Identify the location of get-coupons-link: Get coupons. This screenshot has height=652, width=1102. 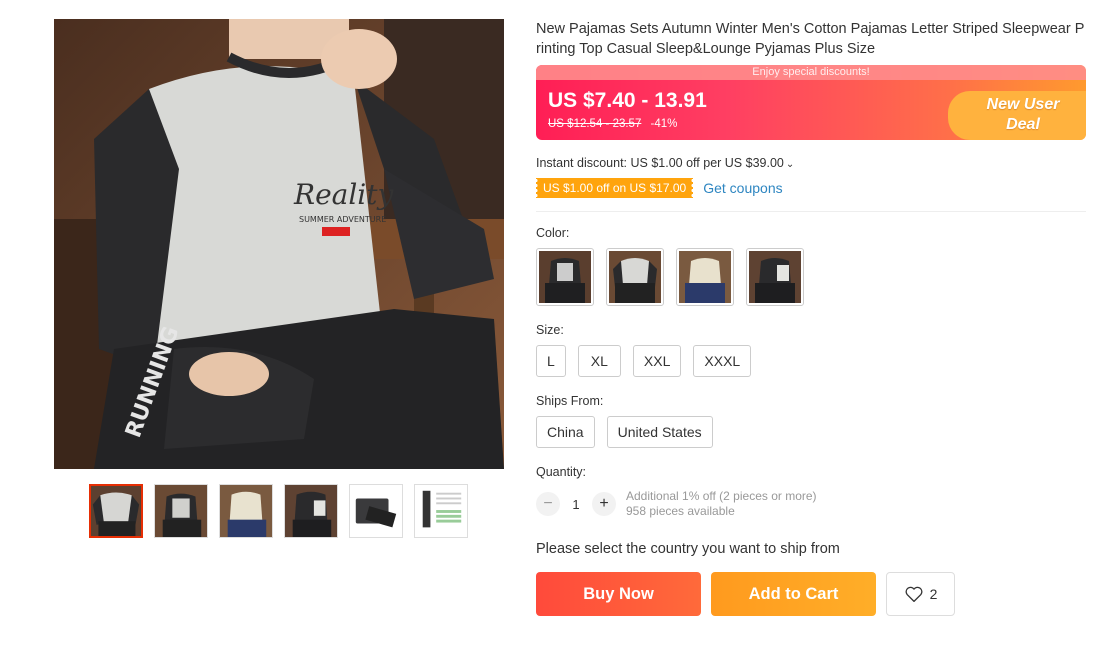
(742, 188).